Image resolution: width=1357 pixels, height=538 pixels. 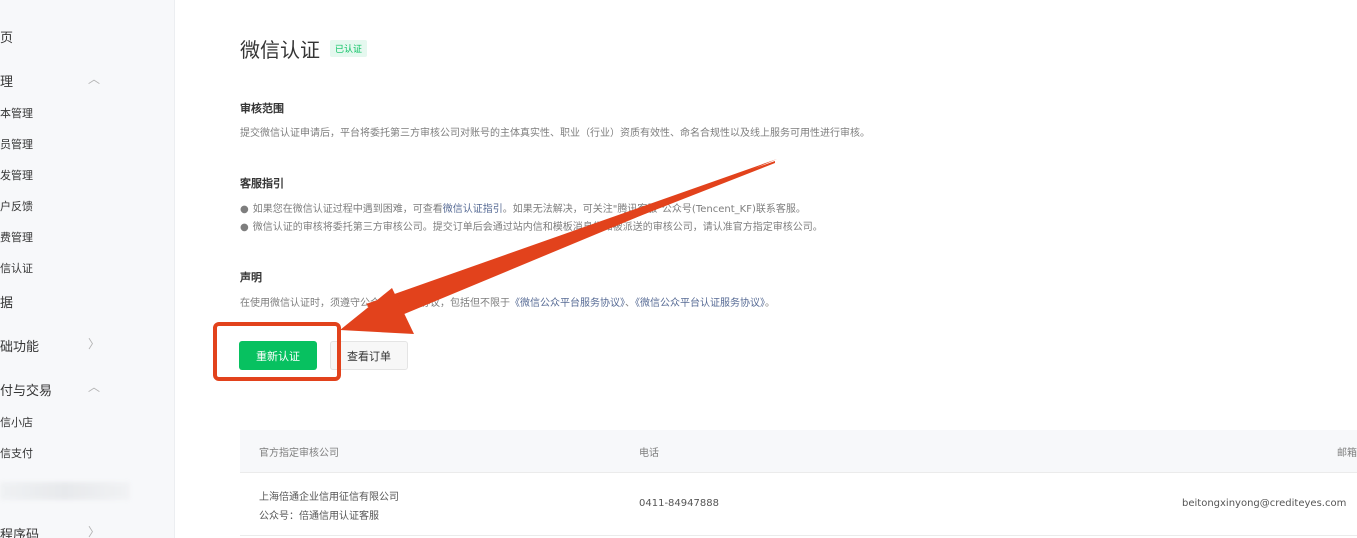 I want to click on sidebar-group-payment: 付与交易, so click(x=26, y=389).